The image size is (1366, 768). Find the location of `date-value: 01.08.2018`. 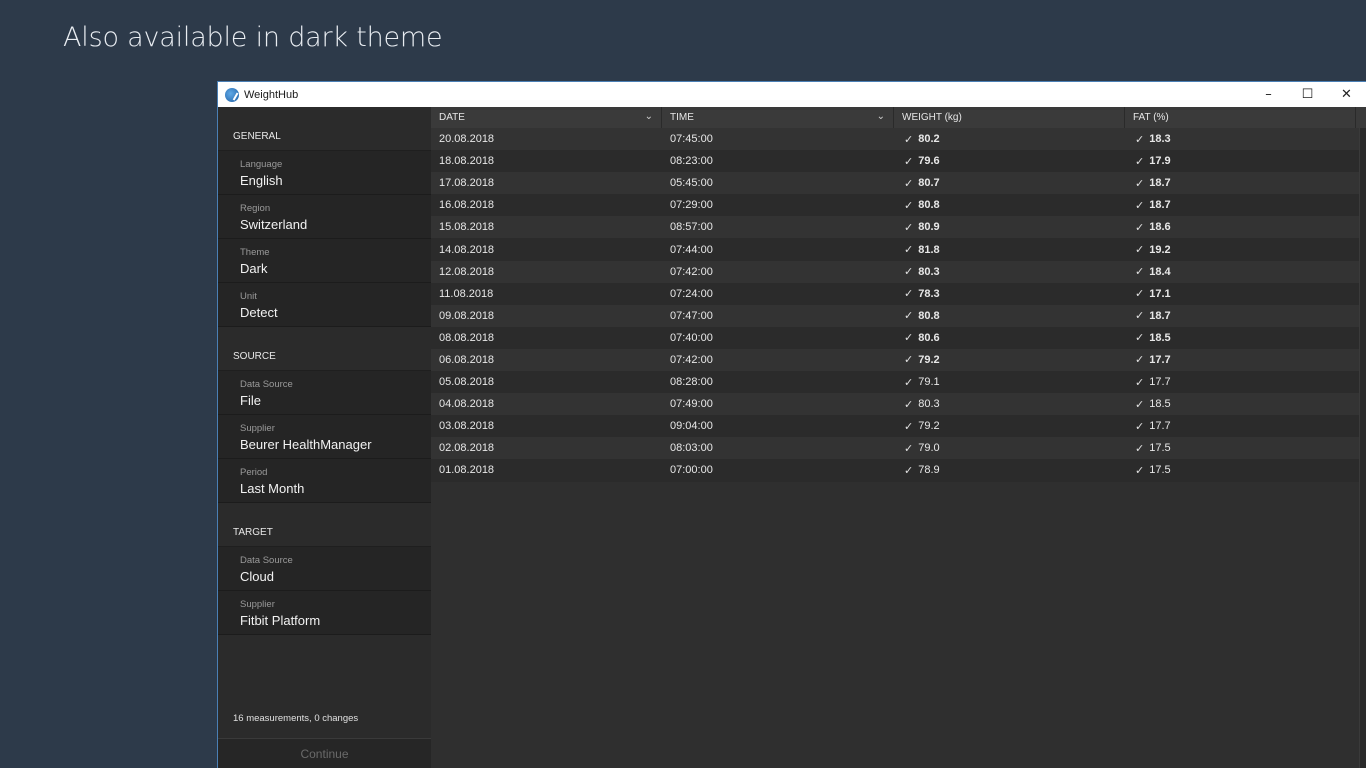

date-value: 01.08.2018 is located at coordinates (467, 470).